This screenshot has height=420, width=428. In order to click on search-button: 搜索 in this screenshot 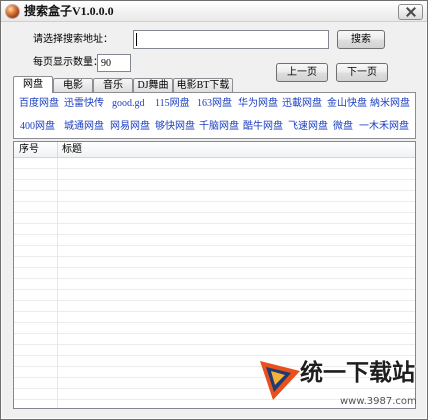, I will do `click(361, 39)`.